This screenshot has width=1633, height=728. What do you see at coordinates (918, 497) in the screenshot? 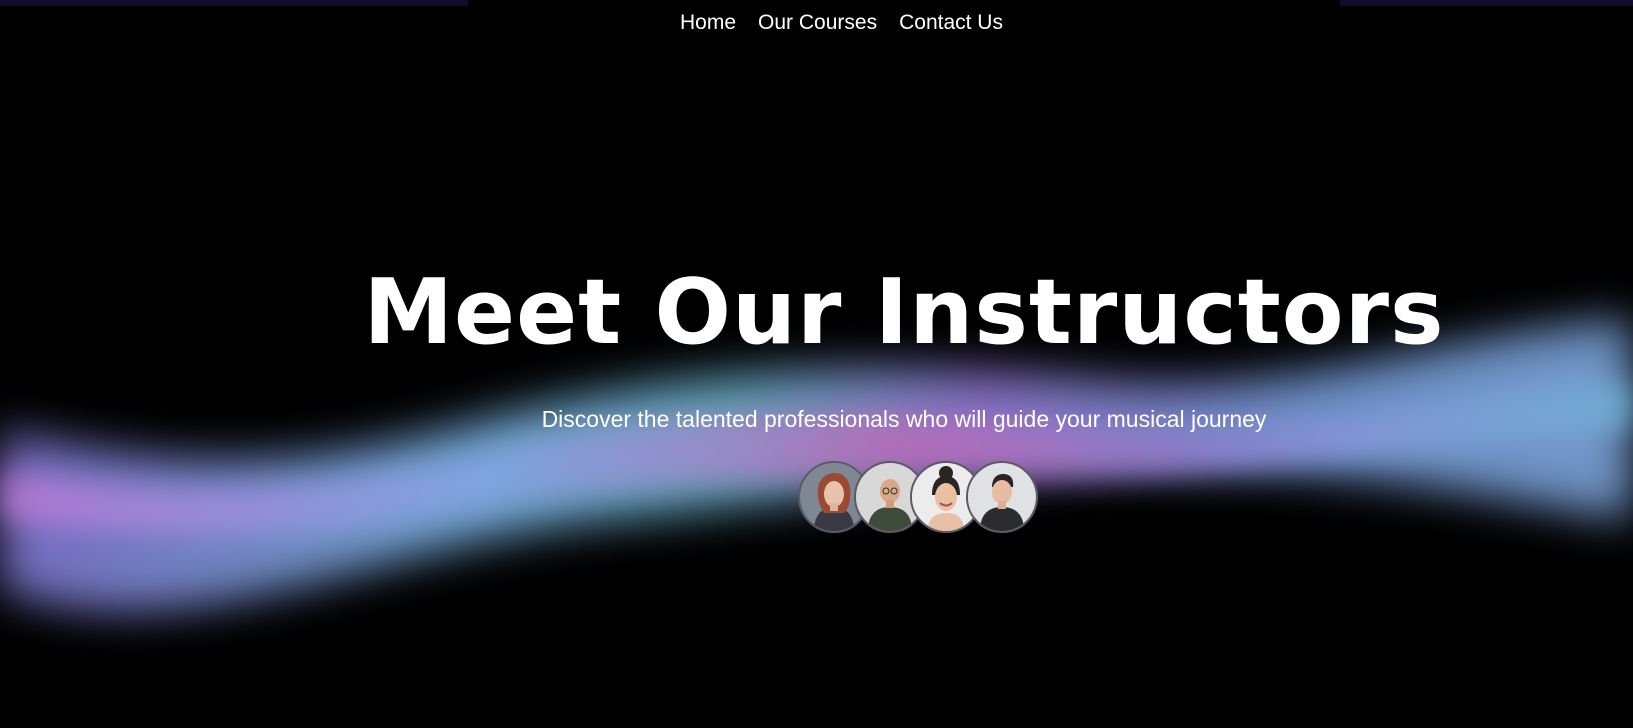
I see `instructor-avatar-group` at bounding box center [918, 497].